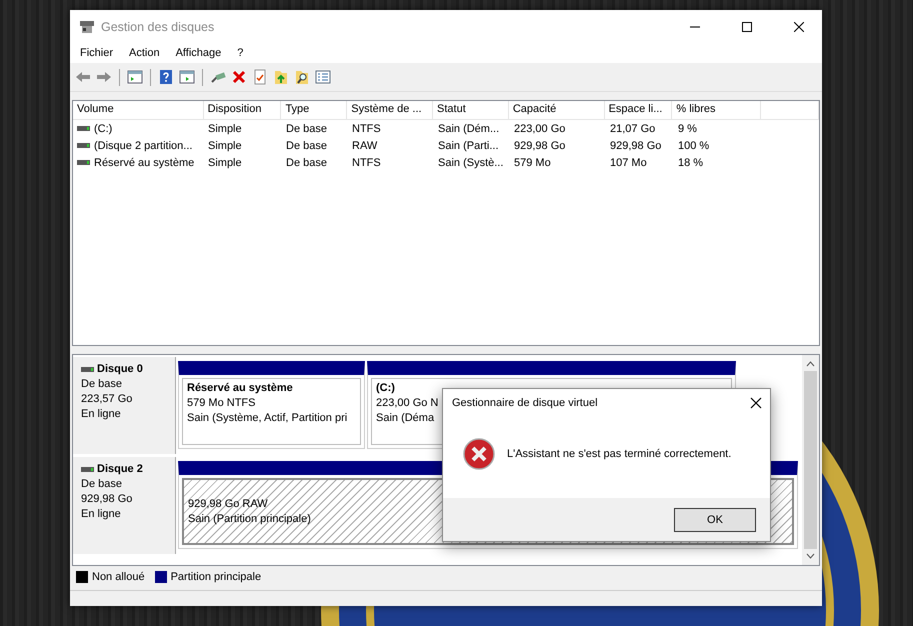  What do you see at coordinates (687, 128) in the screenshot?
I see `table-cell-text: 9 %` at bounding box center [687, 128].